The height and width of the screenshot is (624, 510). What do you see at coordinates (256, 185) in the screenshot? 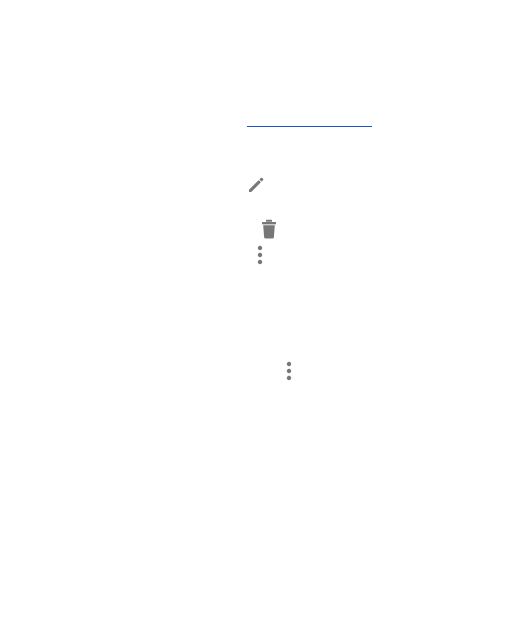
I see `pencil-icon` at bounding box center [256, 185].